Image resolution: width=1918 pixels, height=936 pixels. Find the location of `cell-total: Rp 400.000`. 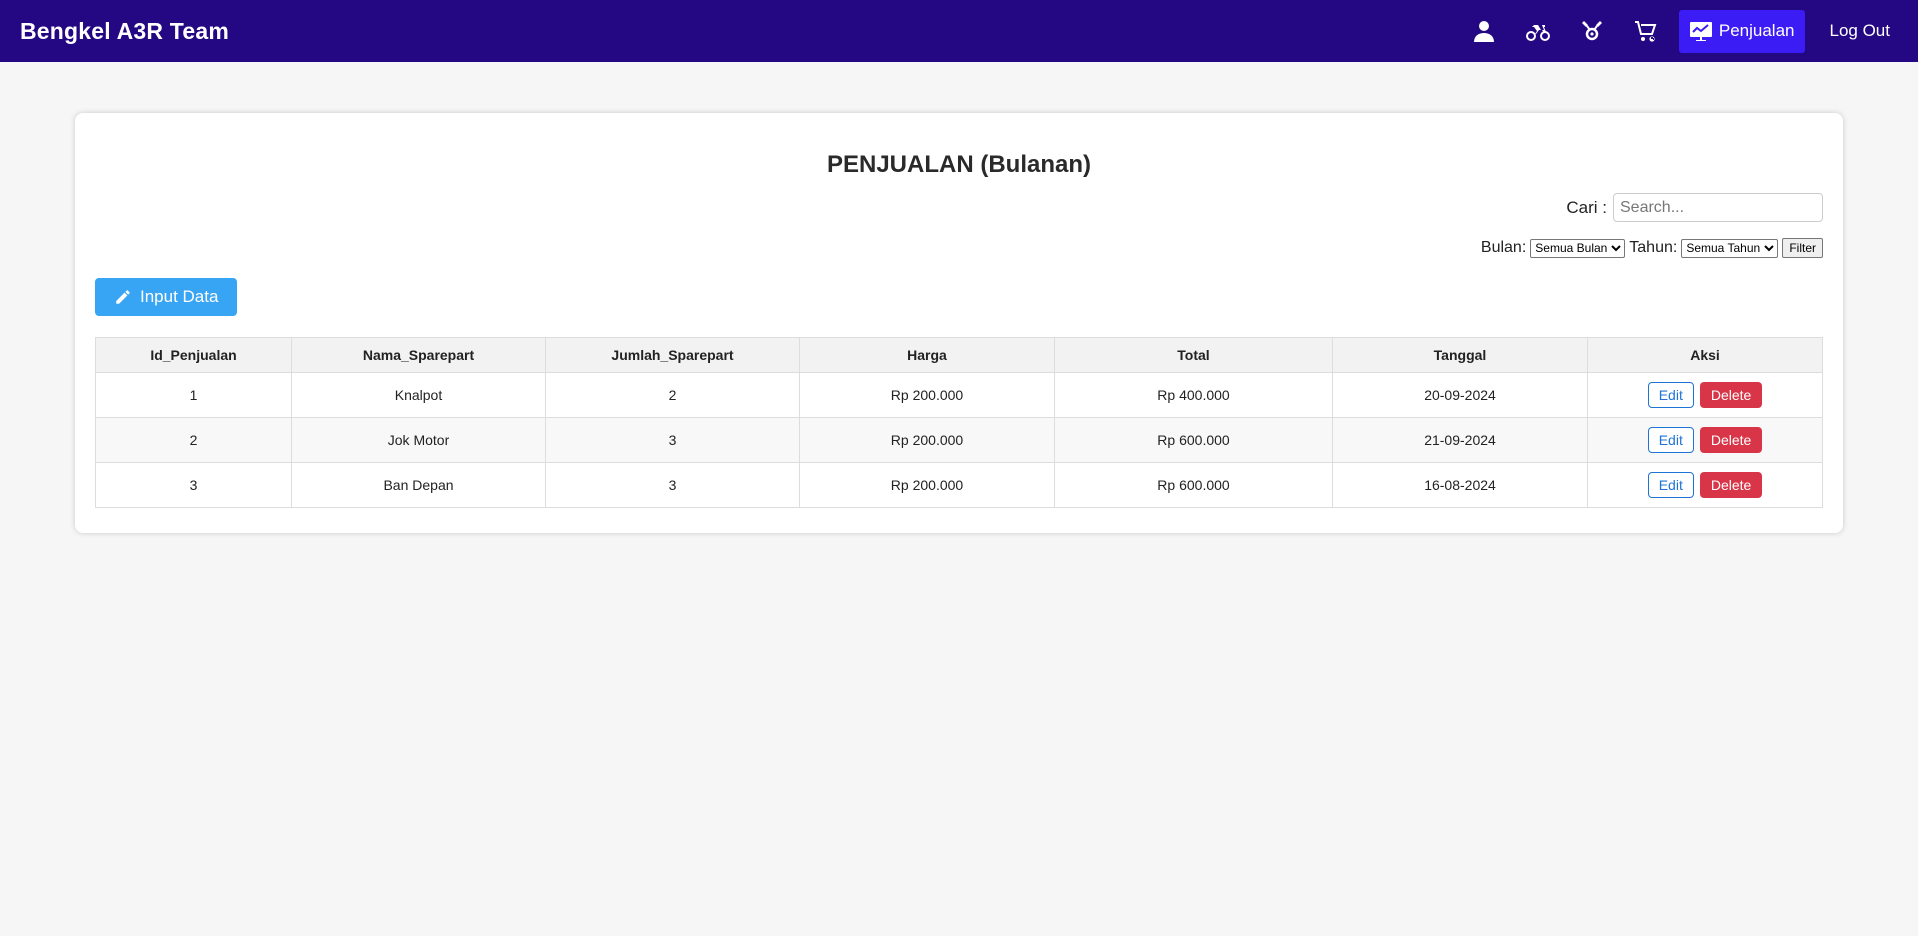

cell-total: Rp 400.000 is located at coordinates (1193, 395).